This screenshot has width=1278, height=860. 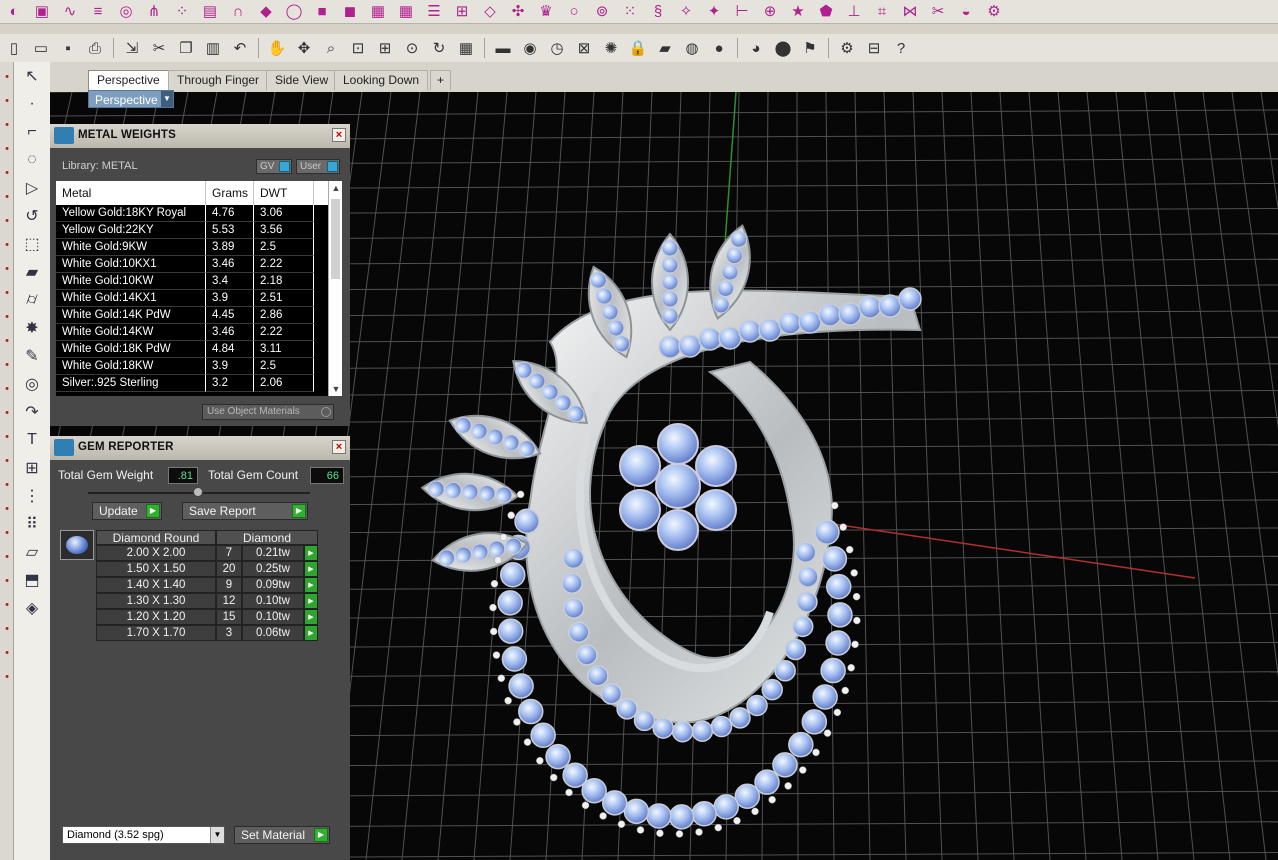 What do you see at coordinates (7, 581) in the screenshot?
I see `icon-s: •` at bounding box center [7, 581].